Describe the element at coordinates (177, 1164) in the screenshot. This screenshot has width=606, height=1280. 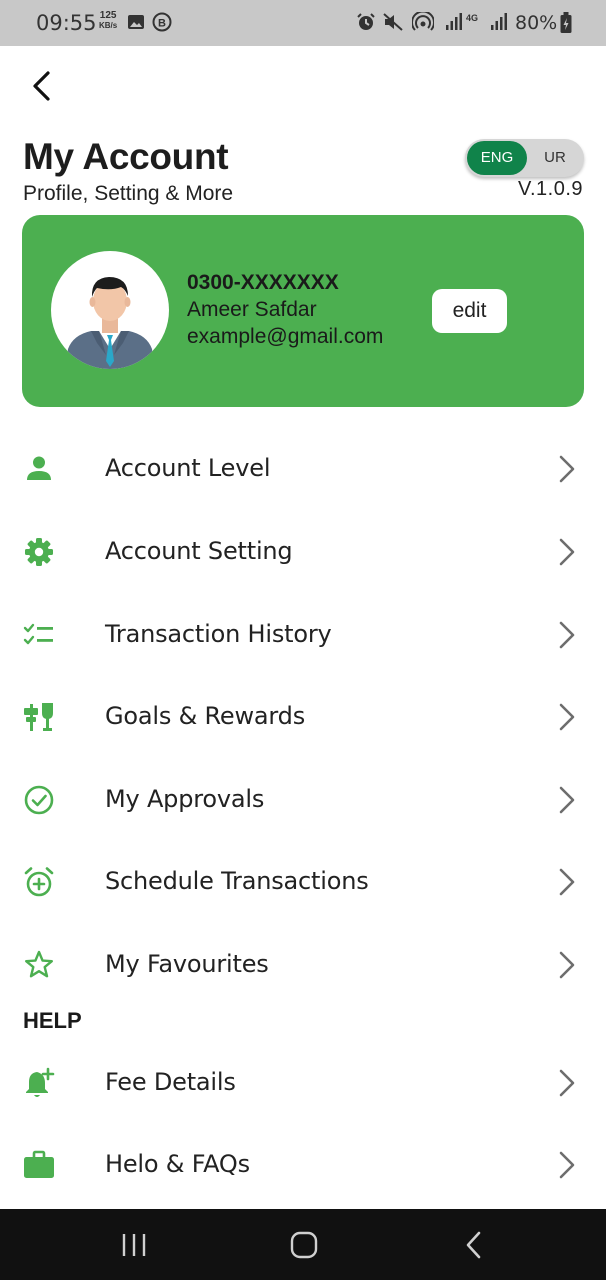
I see `menu-item-label: Helo & FAQs` at that location.